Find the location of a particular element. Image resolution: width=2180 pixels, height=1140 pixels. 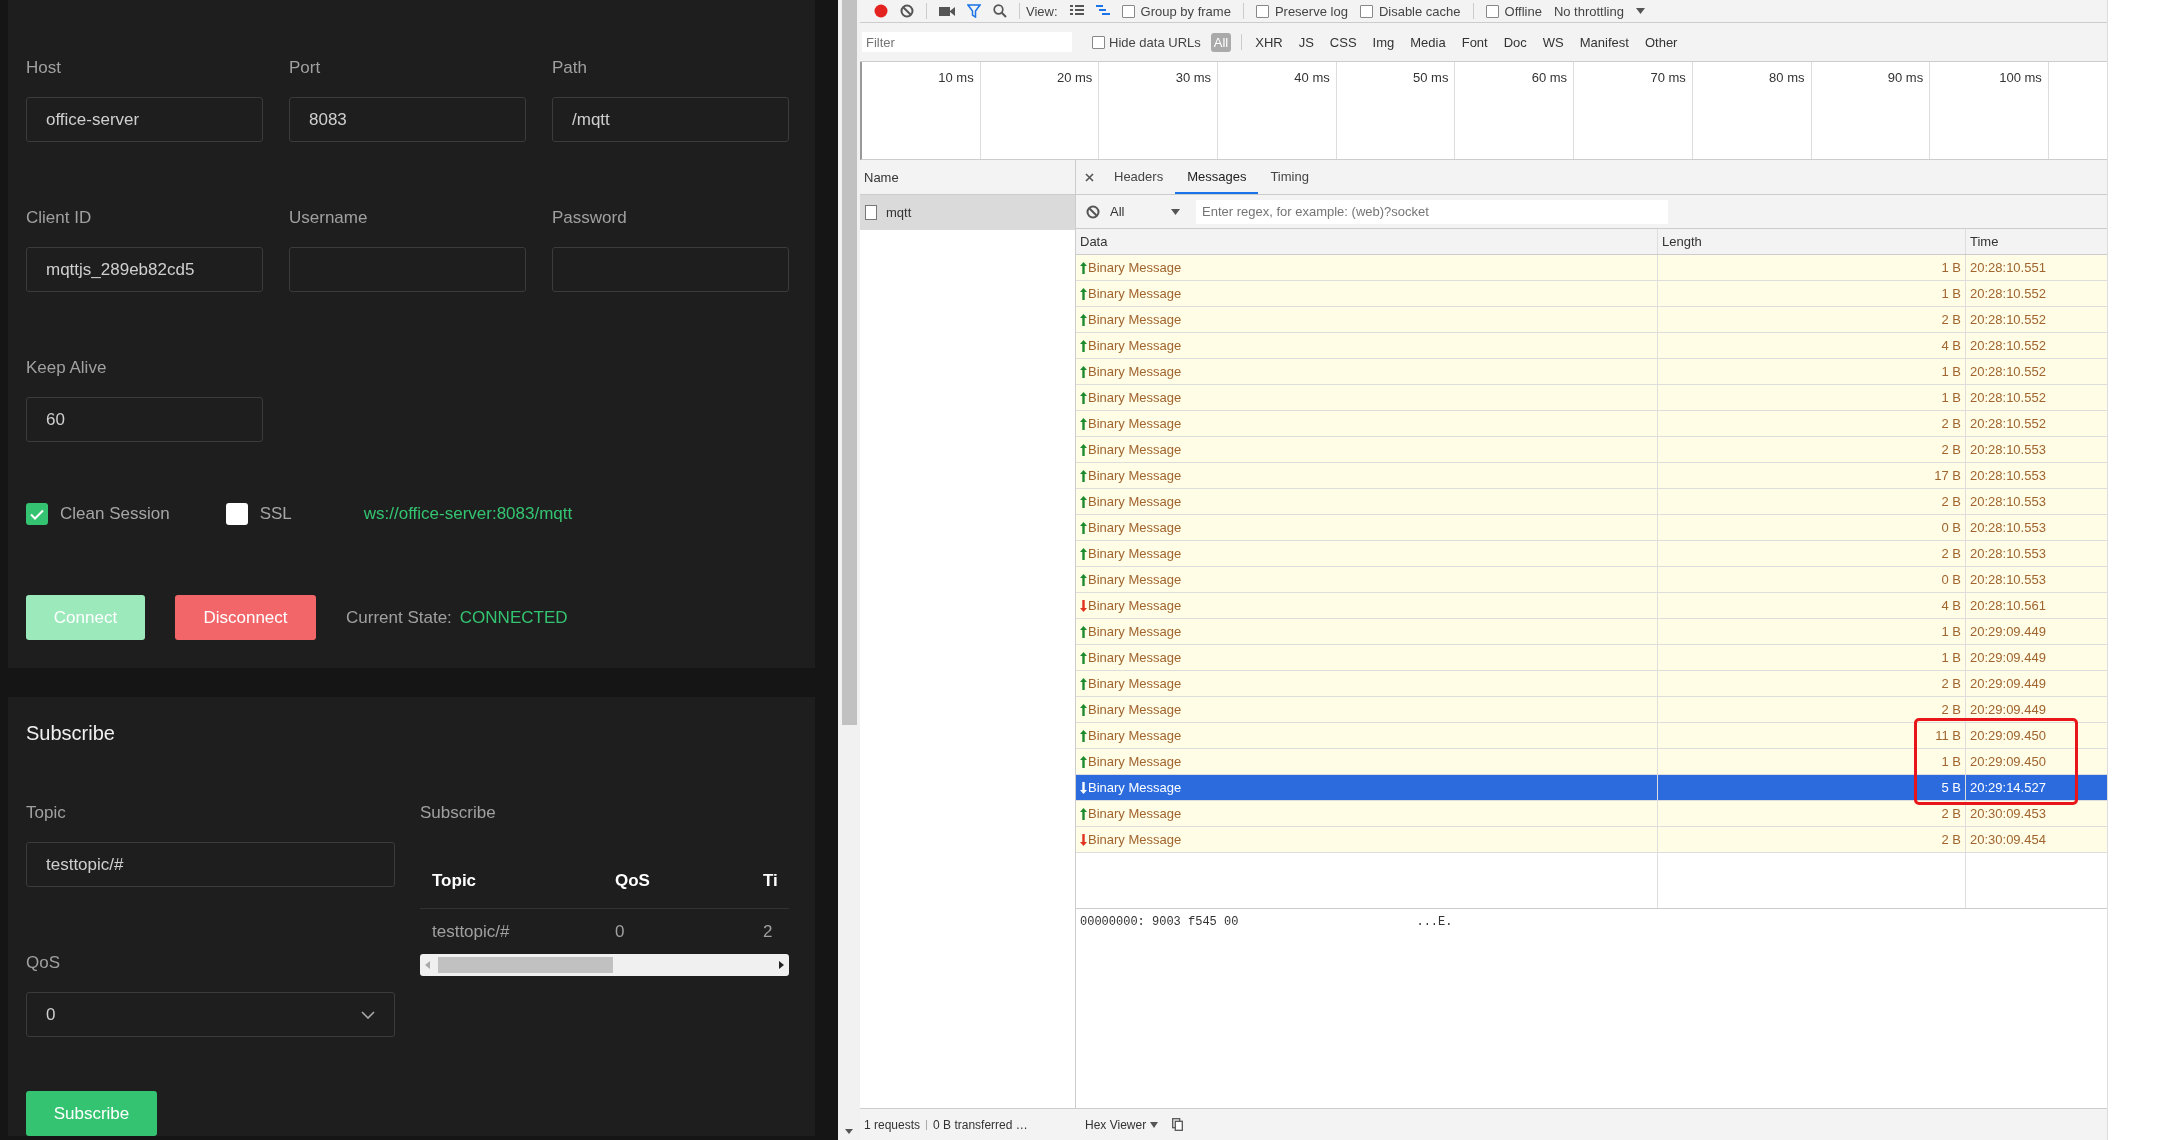

input-field: /mqtt is located at coordinates (670, 119).